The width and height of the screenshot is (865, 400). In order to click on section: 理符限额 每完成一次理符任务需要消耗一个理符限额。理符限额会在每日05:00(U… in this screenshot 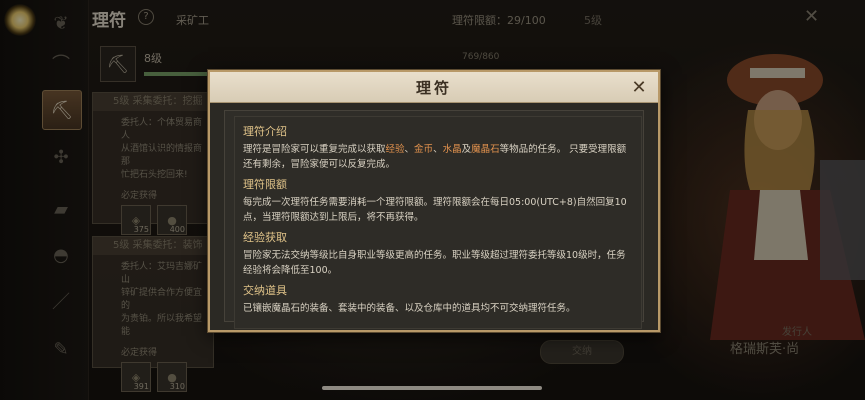, I will do `click(438, 200)`.